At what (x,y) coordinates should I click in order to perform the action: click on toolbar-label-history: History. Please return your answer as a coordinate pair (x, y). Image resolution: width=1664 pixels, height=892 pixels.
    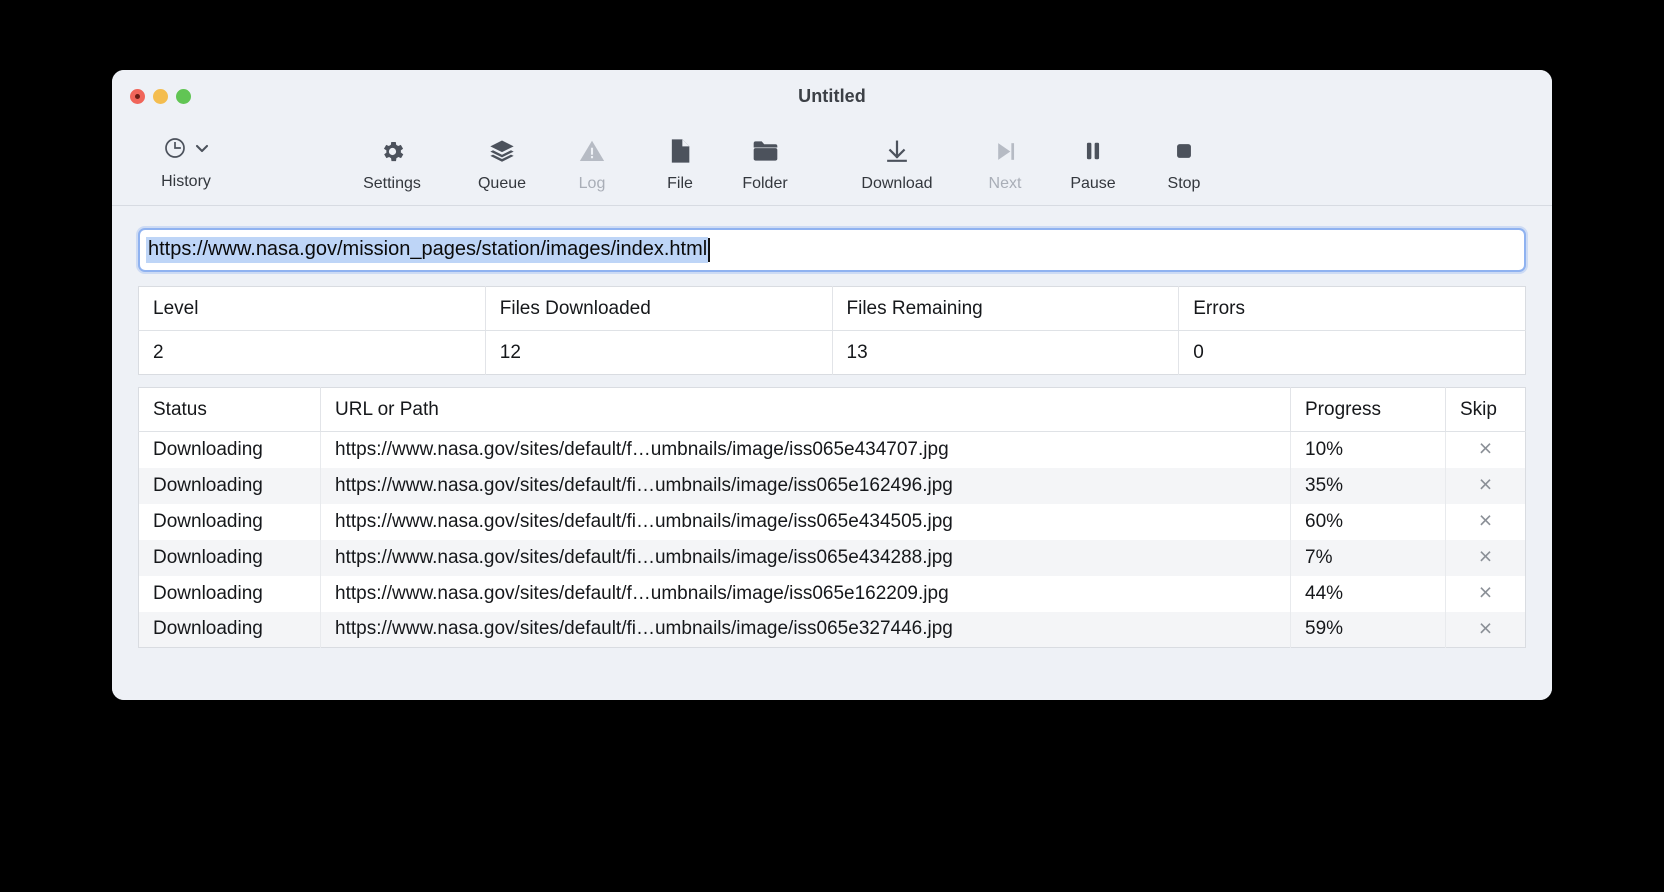
    Looking at the image, I should click on (186, 181).